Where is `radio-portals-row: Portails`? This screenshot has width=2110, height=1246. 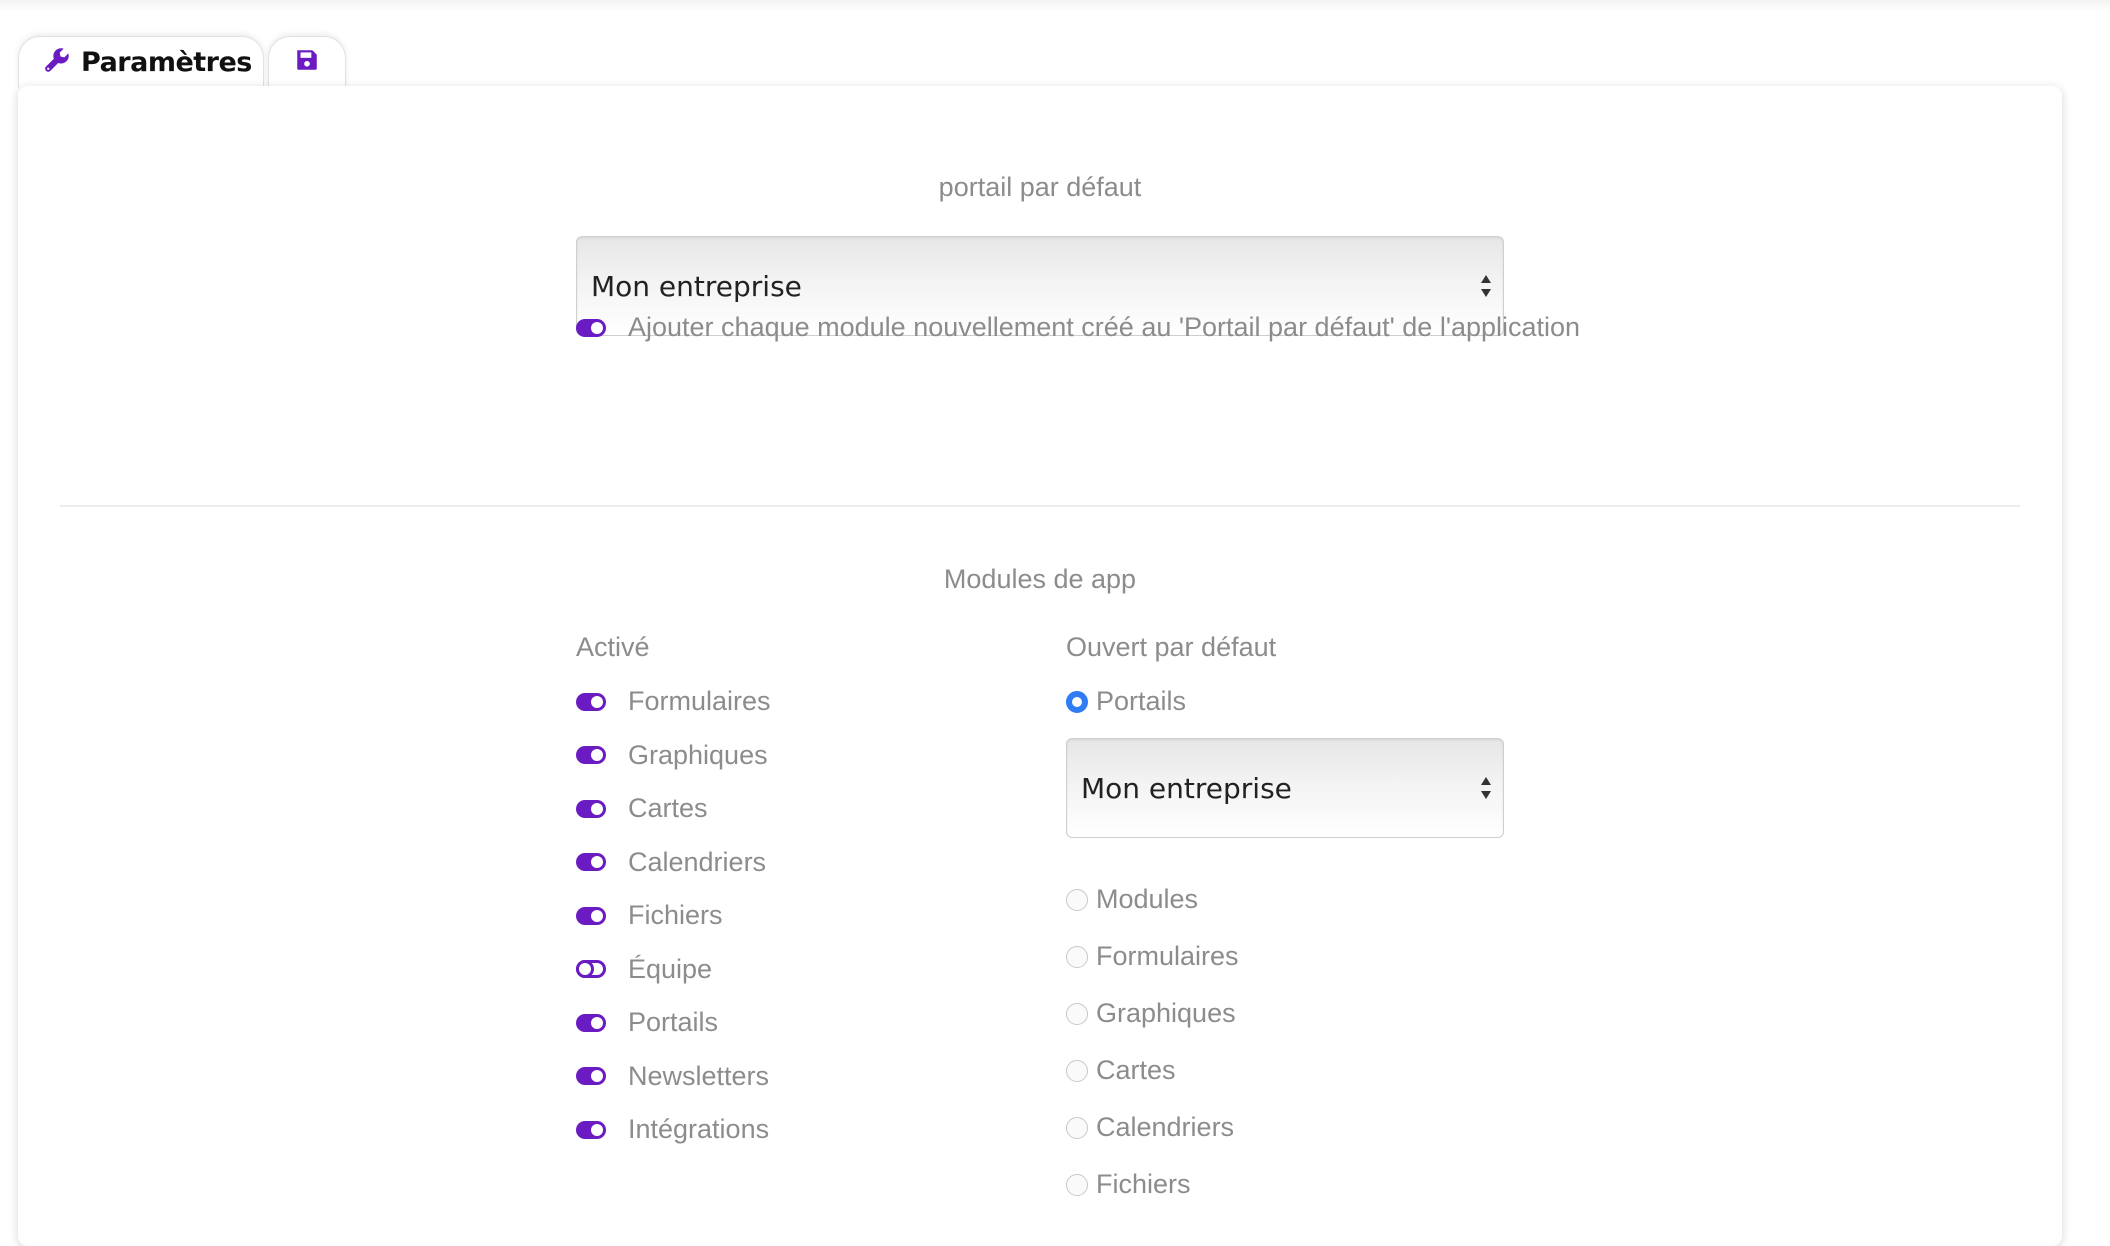 radio-portals-row: Portails is located at coordinates (1126, 701).